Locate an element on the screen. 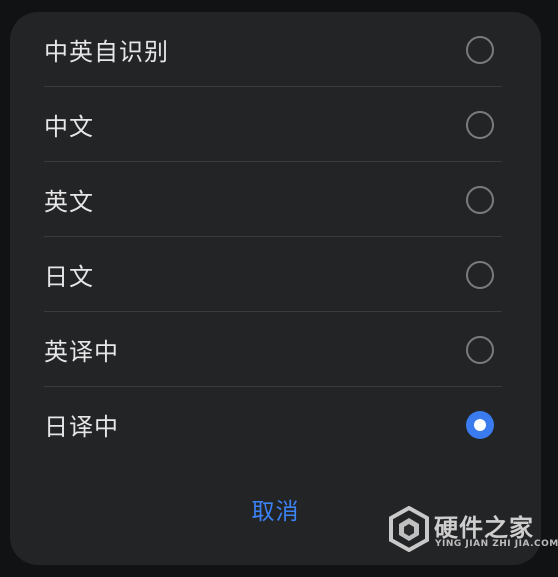 This screenshot has height=577, width=558. option-label: 英文 is located at coordinates (69, 202).